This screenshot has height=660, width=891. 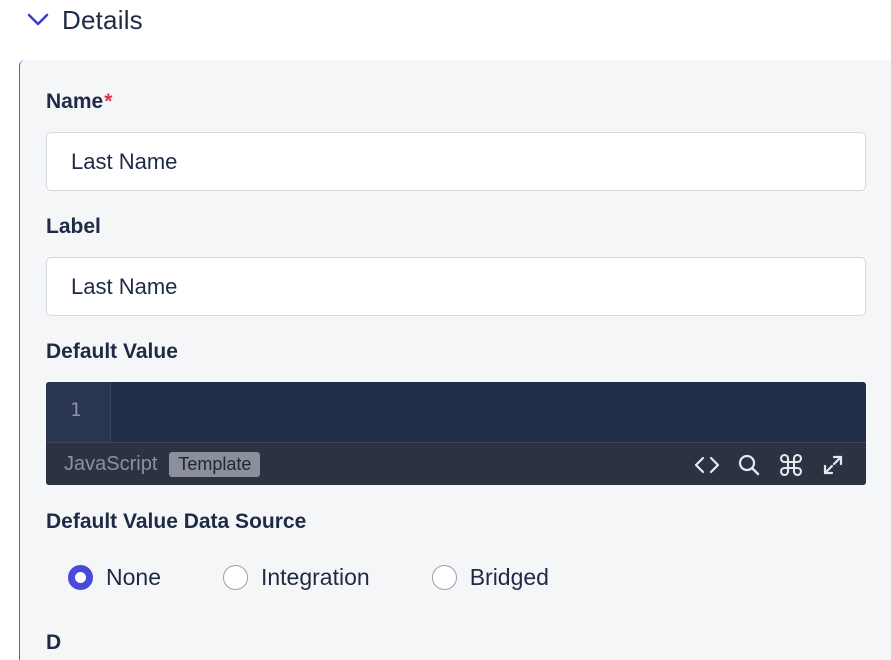 What do you see at coordinates (108, 101) in the screenshot?
I see `required-asterisk: *` at bounding box center [108, 101].